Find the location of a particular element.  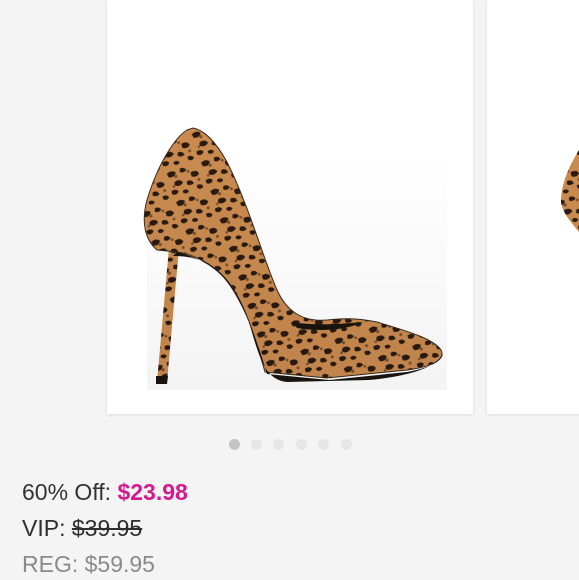

leopard-pump-image-partial is located at coordinates (570, 191).